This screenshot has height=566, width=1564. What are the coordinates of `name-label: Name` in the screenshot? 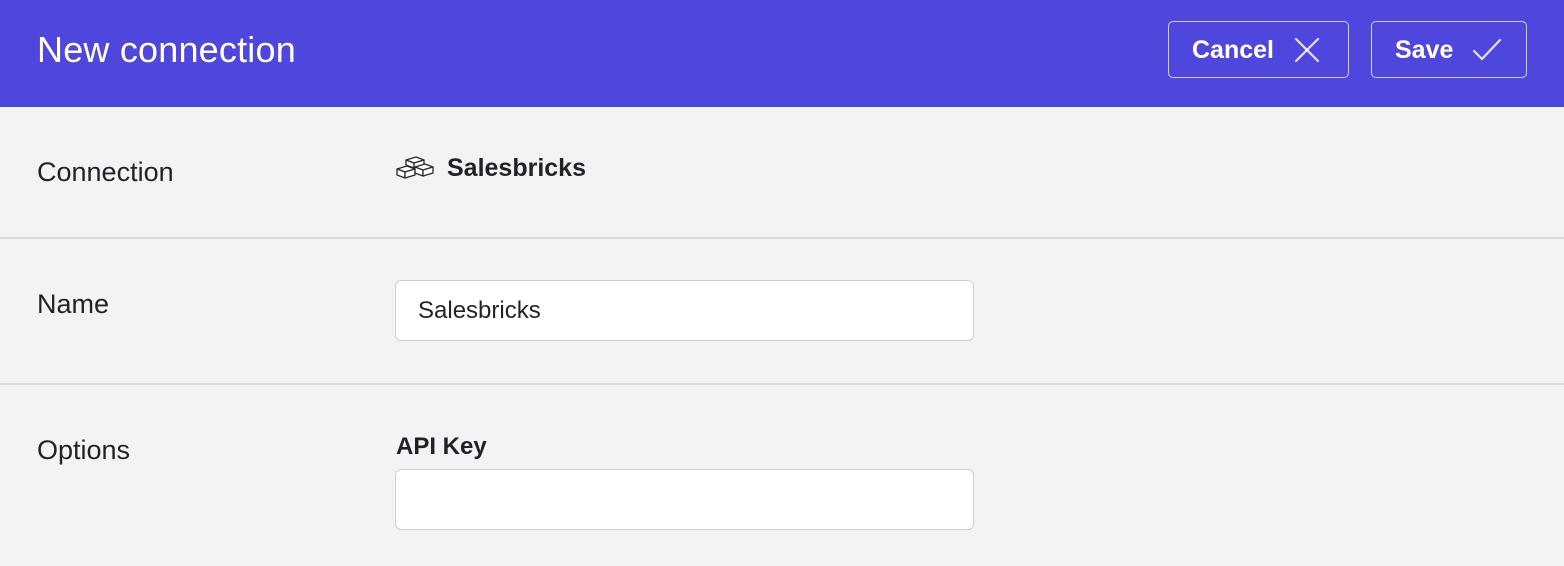 It's located at (73, 304).